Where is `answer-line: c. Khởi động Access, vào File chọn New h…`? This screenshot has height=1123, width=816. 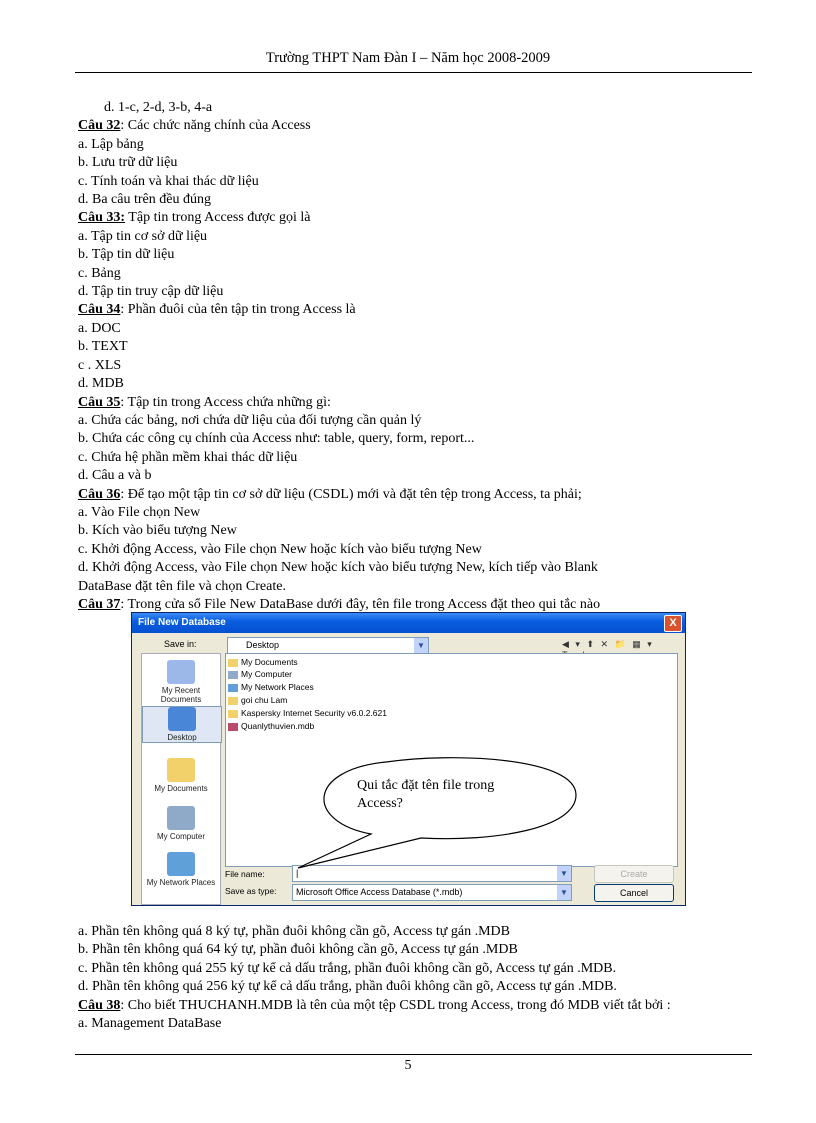 answer-line: c. Khởi động Access, vào File chọn New h… is located at coordinates (280, 549).